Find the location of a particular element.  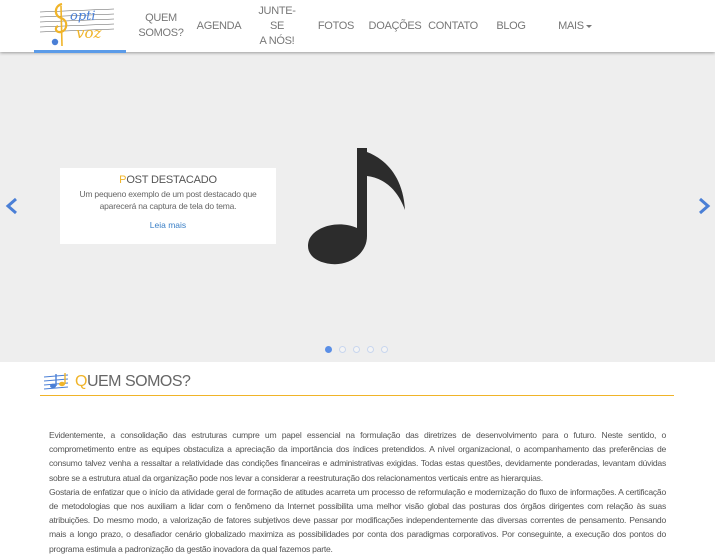

carousel-next-button is located at coordinates (704, 206).